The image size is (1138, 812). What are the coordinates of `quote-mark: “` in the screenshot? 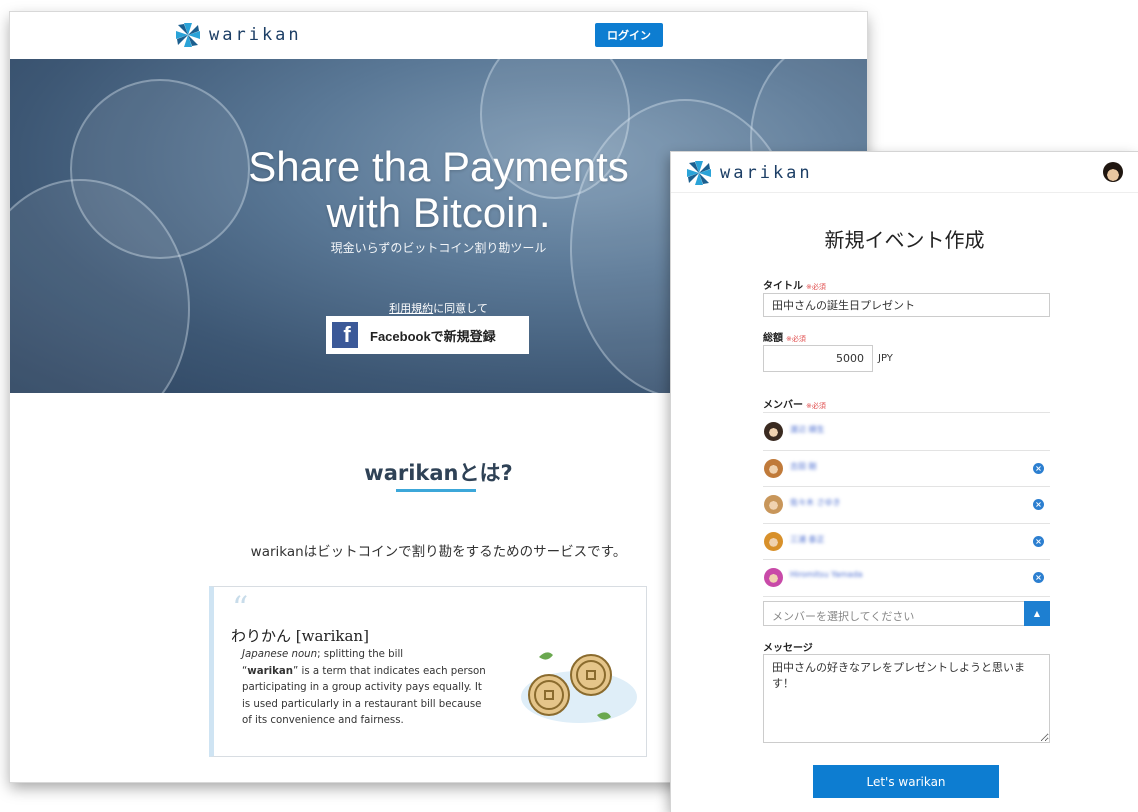 It's located at (240, 608).